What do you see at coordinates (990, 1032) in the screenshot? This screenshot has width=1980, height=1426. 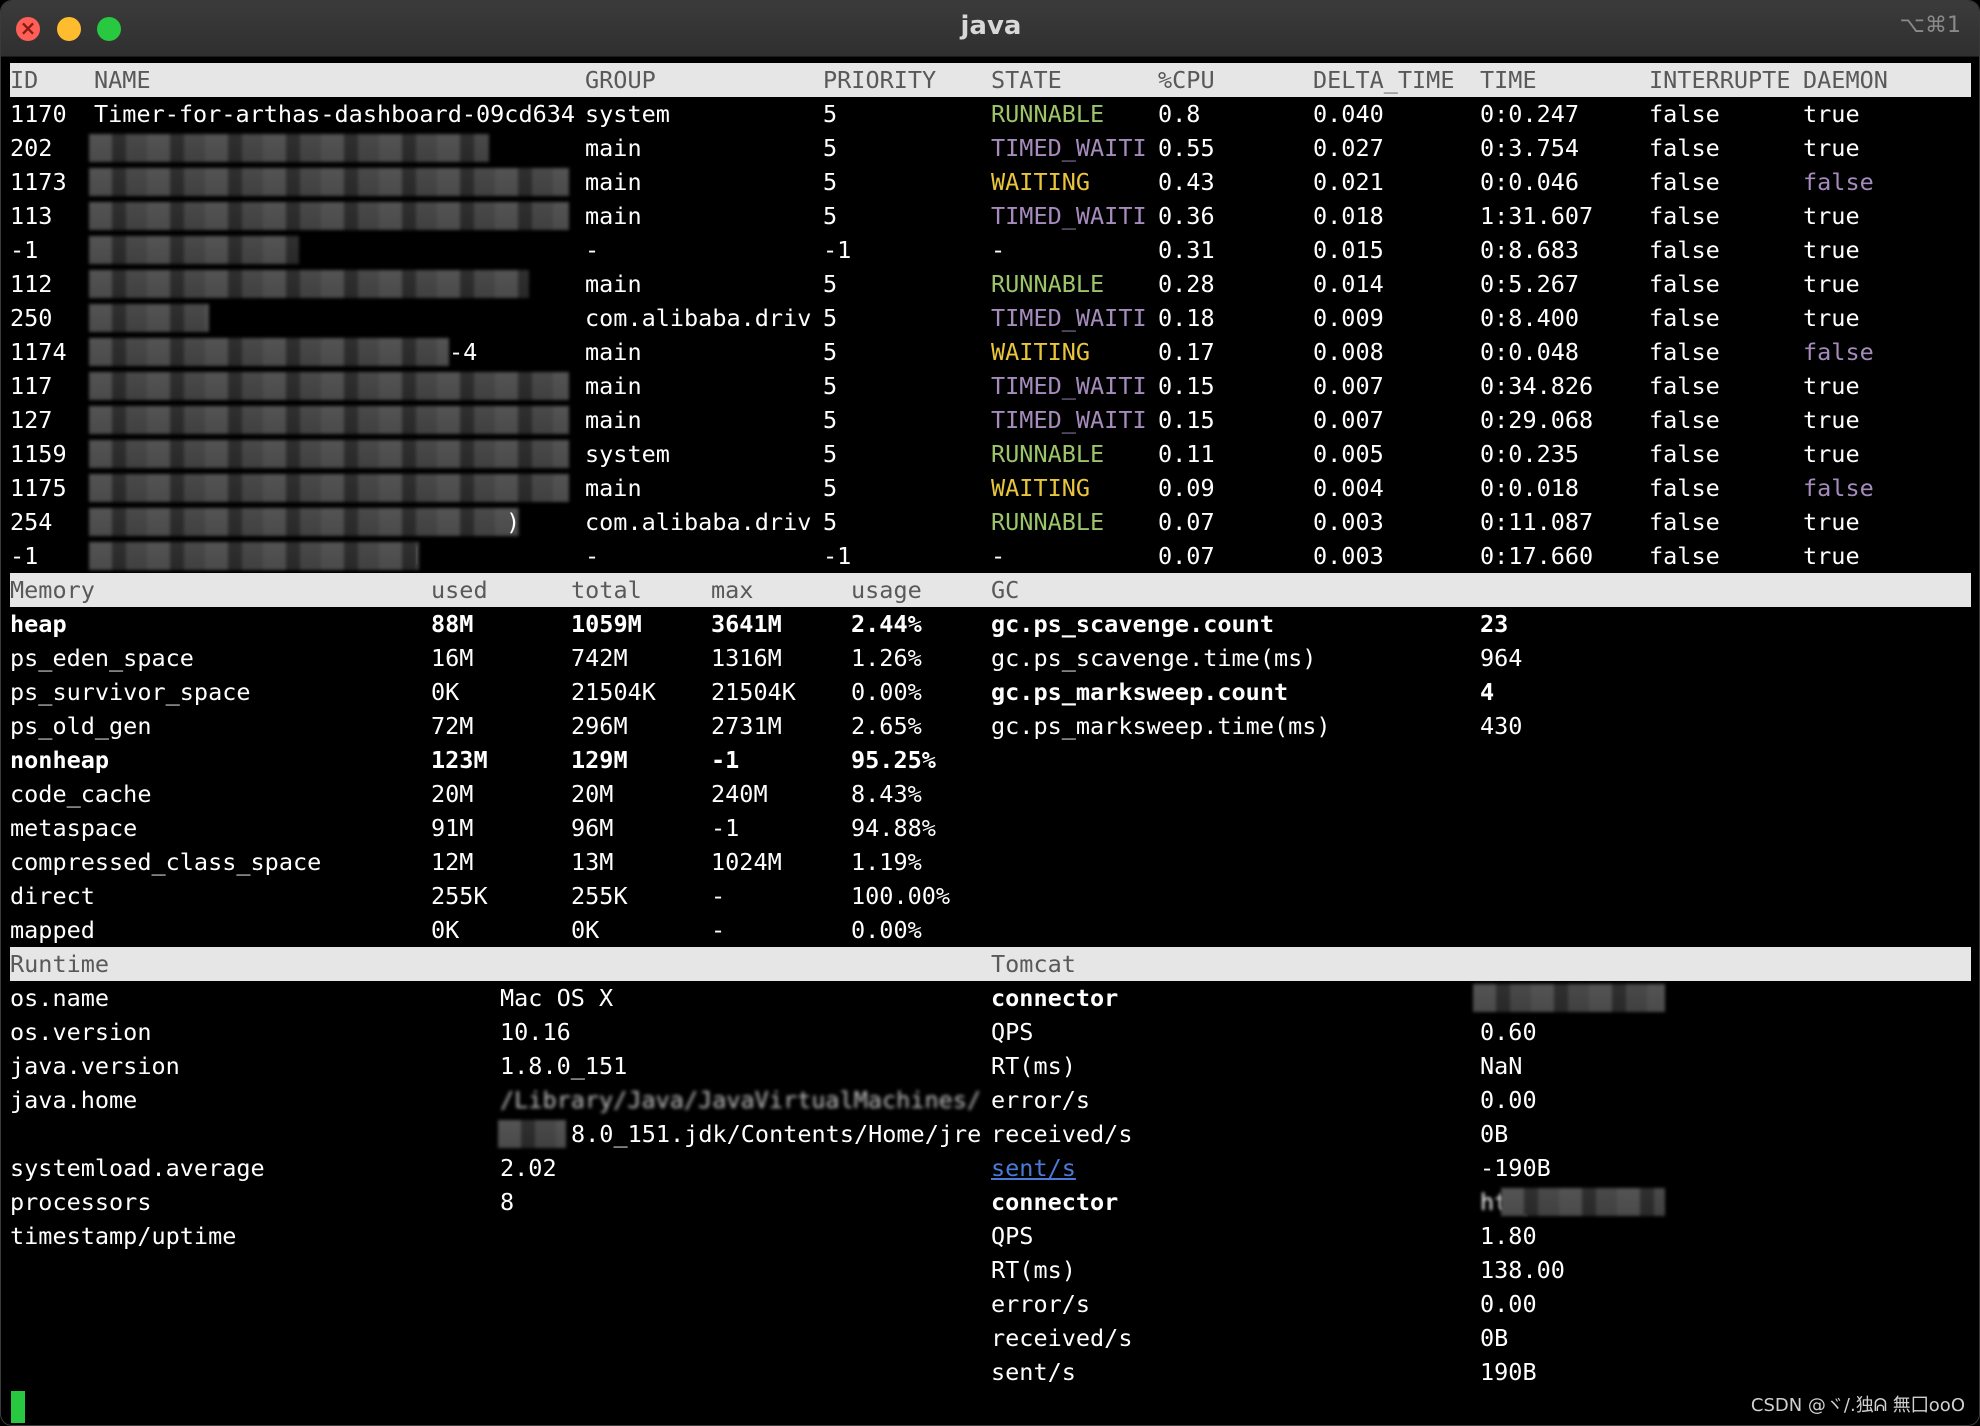 I see `tomcat-row: QPS 0.60` at bounding box center [990, 1032].